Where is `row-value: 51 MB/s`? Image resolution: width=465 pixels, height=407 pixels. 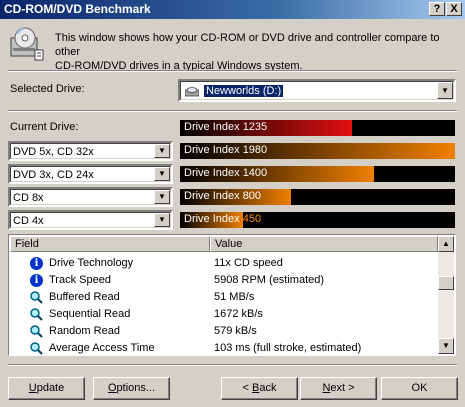 row-value: 51 MB/s is located at coordinates (234, 297).